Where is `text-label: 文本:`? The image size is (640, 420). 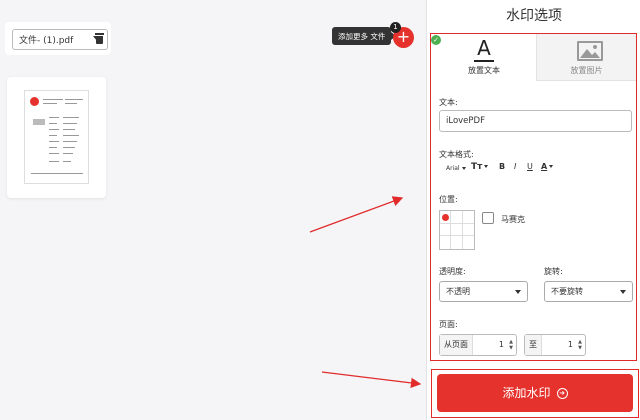 text-label: 文本: is located at coordinates (448, 102).